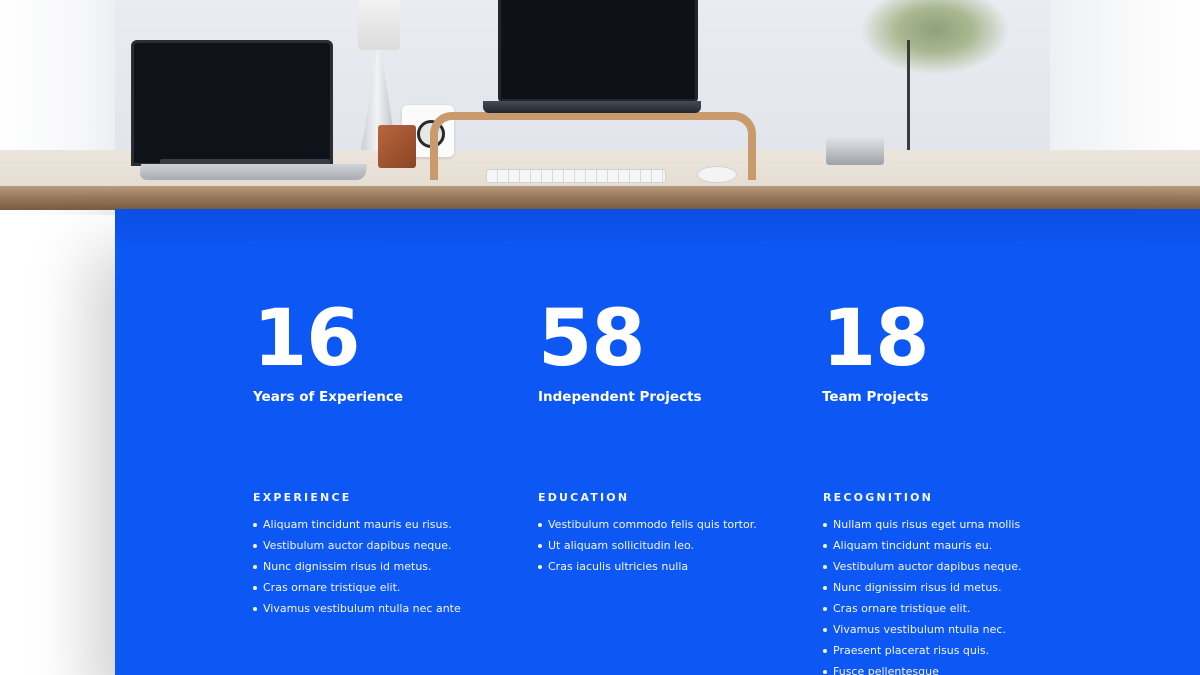 The height and width of the screenshot is (675, 1200). What do you see at coordinates (922, 650) in the screenshot?
I see `list-item: Praesent placerat risus quis.` at bounding box center [922, 650].